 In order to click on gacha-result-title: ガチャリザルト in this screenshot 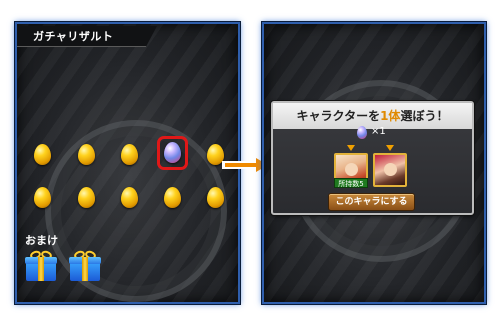, I will do `click(73, 36)`.